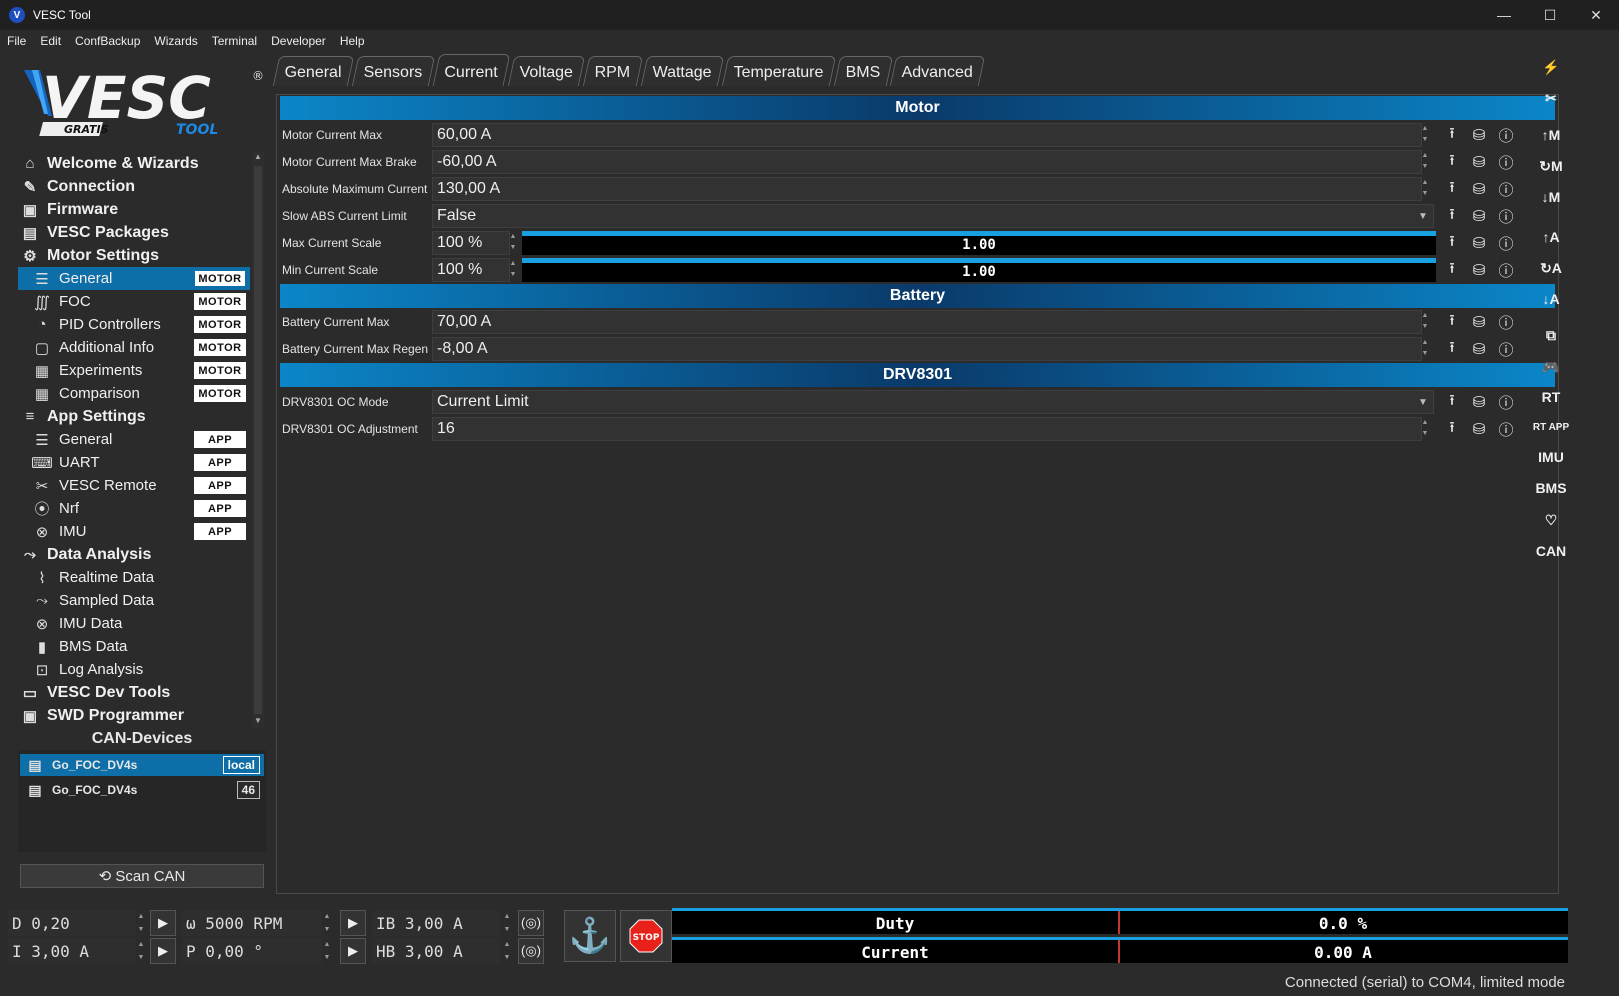 The width and height of the screenshot is (1619, 996). I want to click on menu-help: Help, so click(352, 41).